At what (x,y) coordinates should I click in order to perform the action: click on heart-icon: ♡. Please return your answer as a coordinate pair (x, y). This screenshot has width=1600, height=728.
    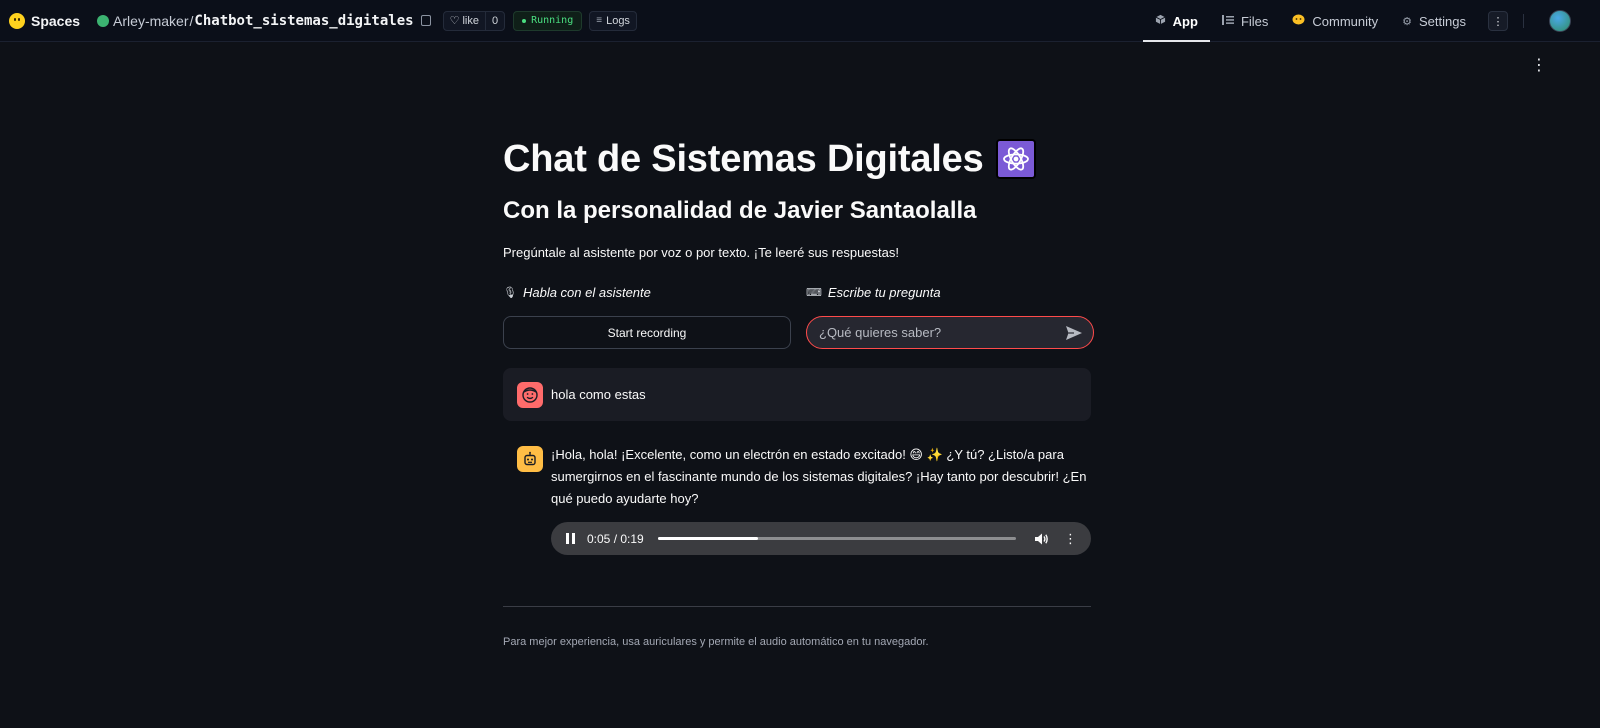
    Looking at the image, I should click on (454, 21).